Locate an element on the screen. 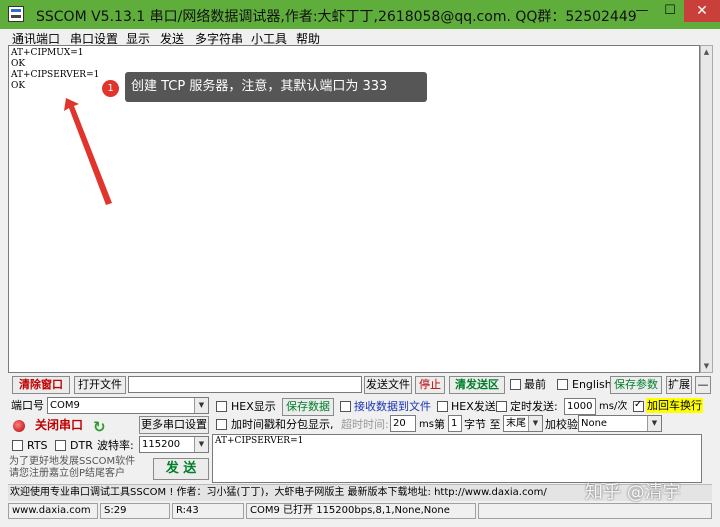  send-input-area: AT+CIPSERVER=1 is located at coordinates (457, 458).